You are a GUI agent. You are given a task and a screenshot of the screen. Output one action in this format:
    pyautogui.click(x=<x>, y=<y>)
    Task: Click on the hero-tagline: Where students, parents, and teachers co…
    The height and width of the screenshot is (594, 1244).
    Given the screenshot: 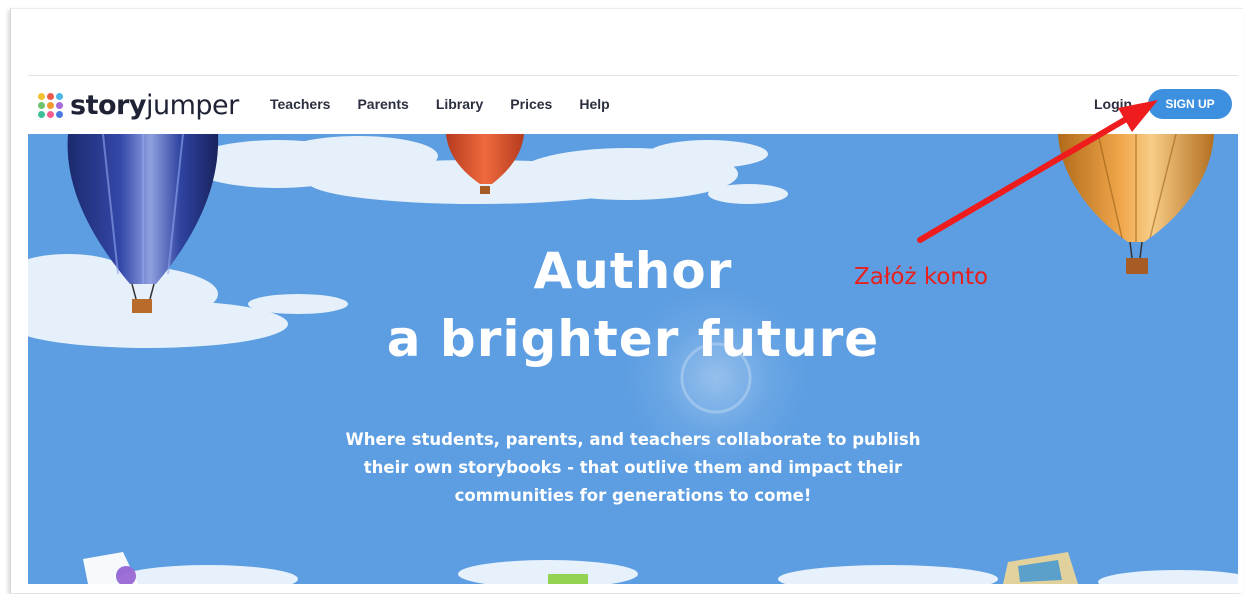 What is the action you would take?
    pyautogui.click(x=633, y=468)
    